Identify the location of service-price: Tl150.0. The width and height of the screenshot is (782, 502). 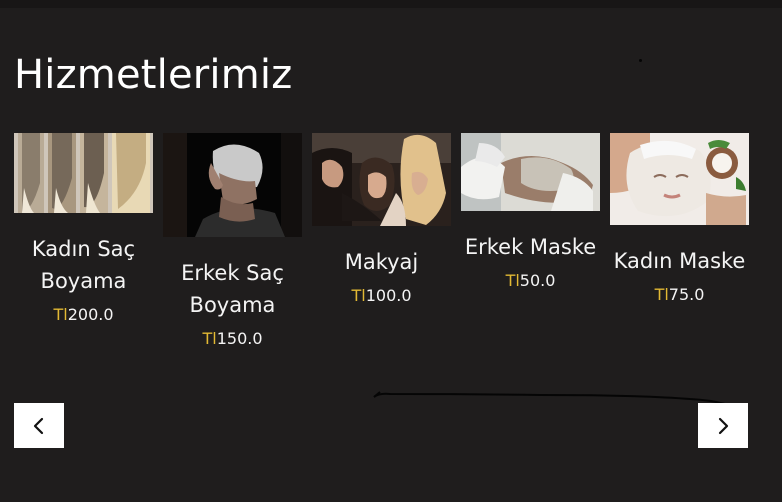
(232, 338).